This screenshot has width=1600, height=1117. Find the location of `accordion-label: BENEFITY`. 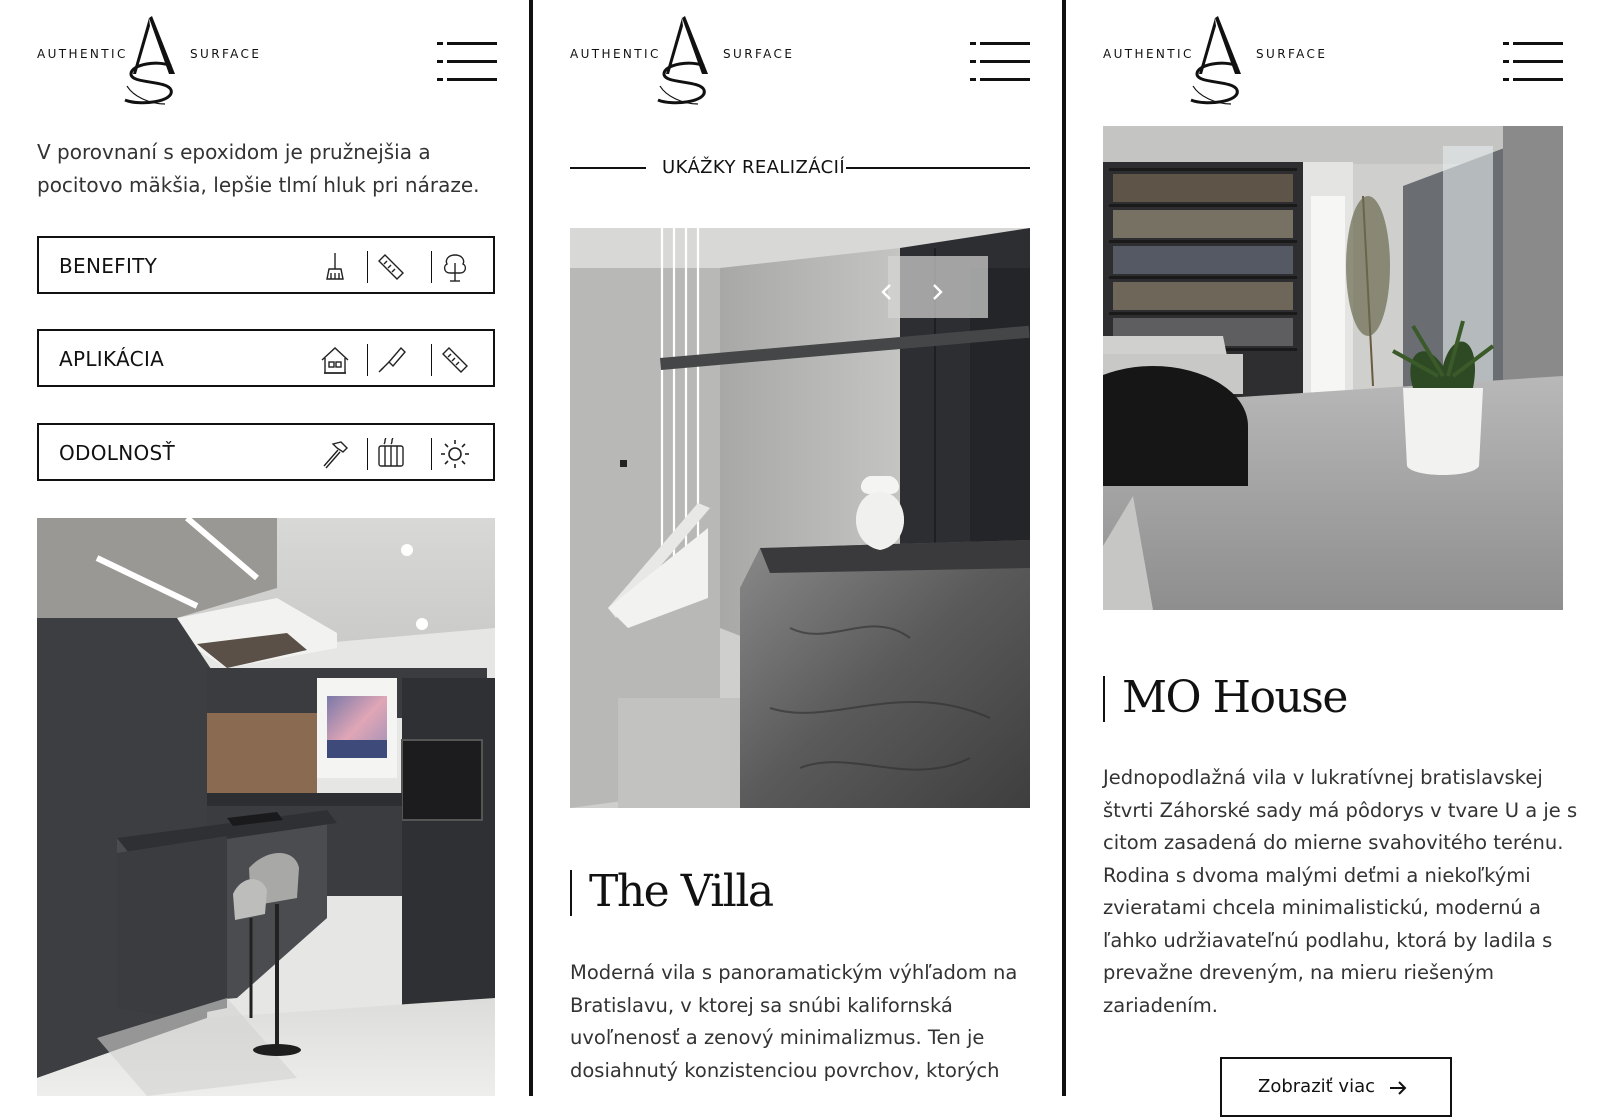

accordion-label: BENEFITY is located at coordinates (108, 266).